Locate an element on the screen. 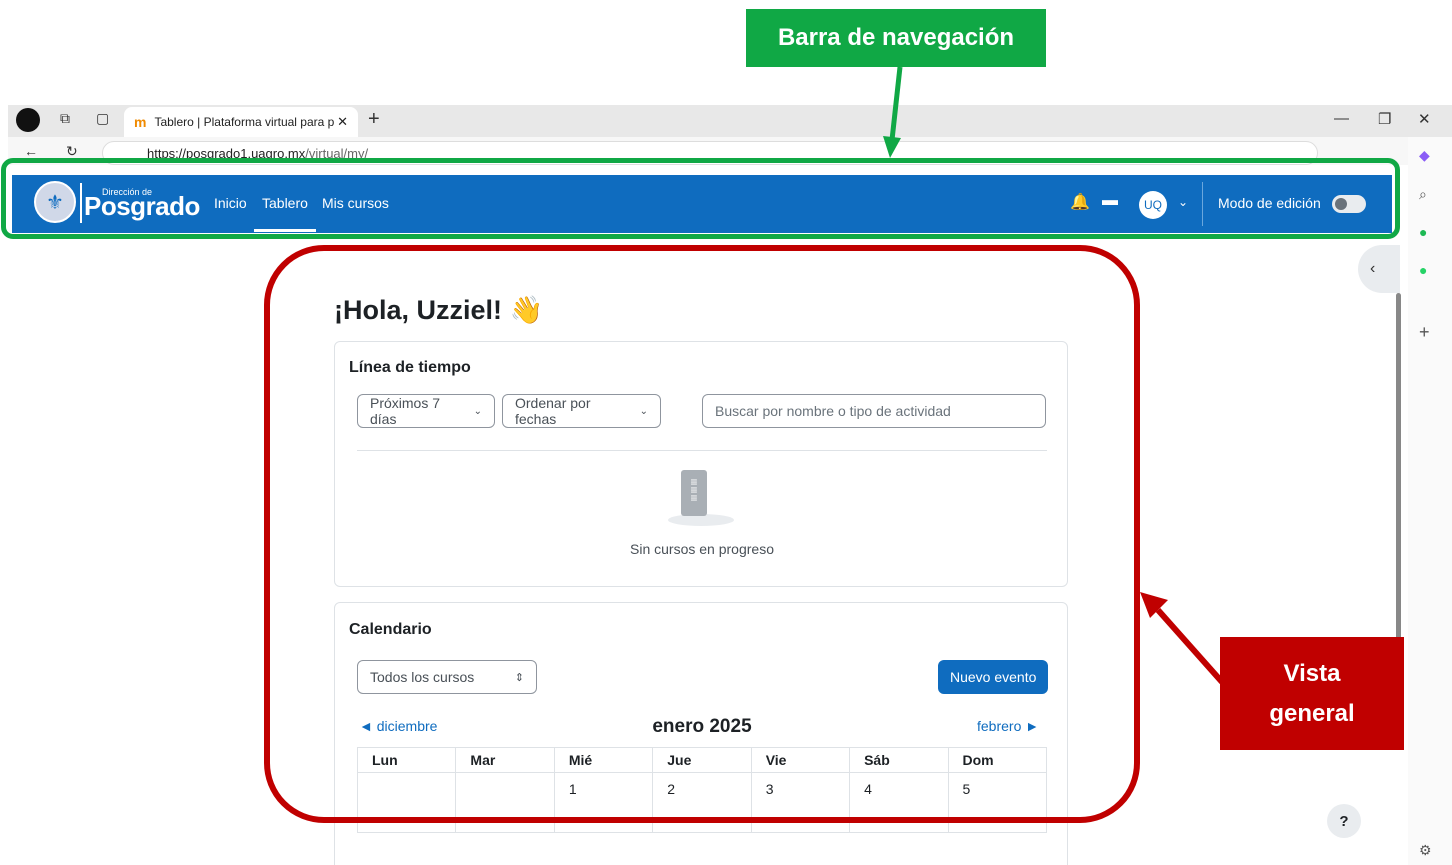  calendar-grid: Lun Mar Mié Jue Vie Sáb Dom 1 2 3 4 5 is located at coordinates (702, 790).